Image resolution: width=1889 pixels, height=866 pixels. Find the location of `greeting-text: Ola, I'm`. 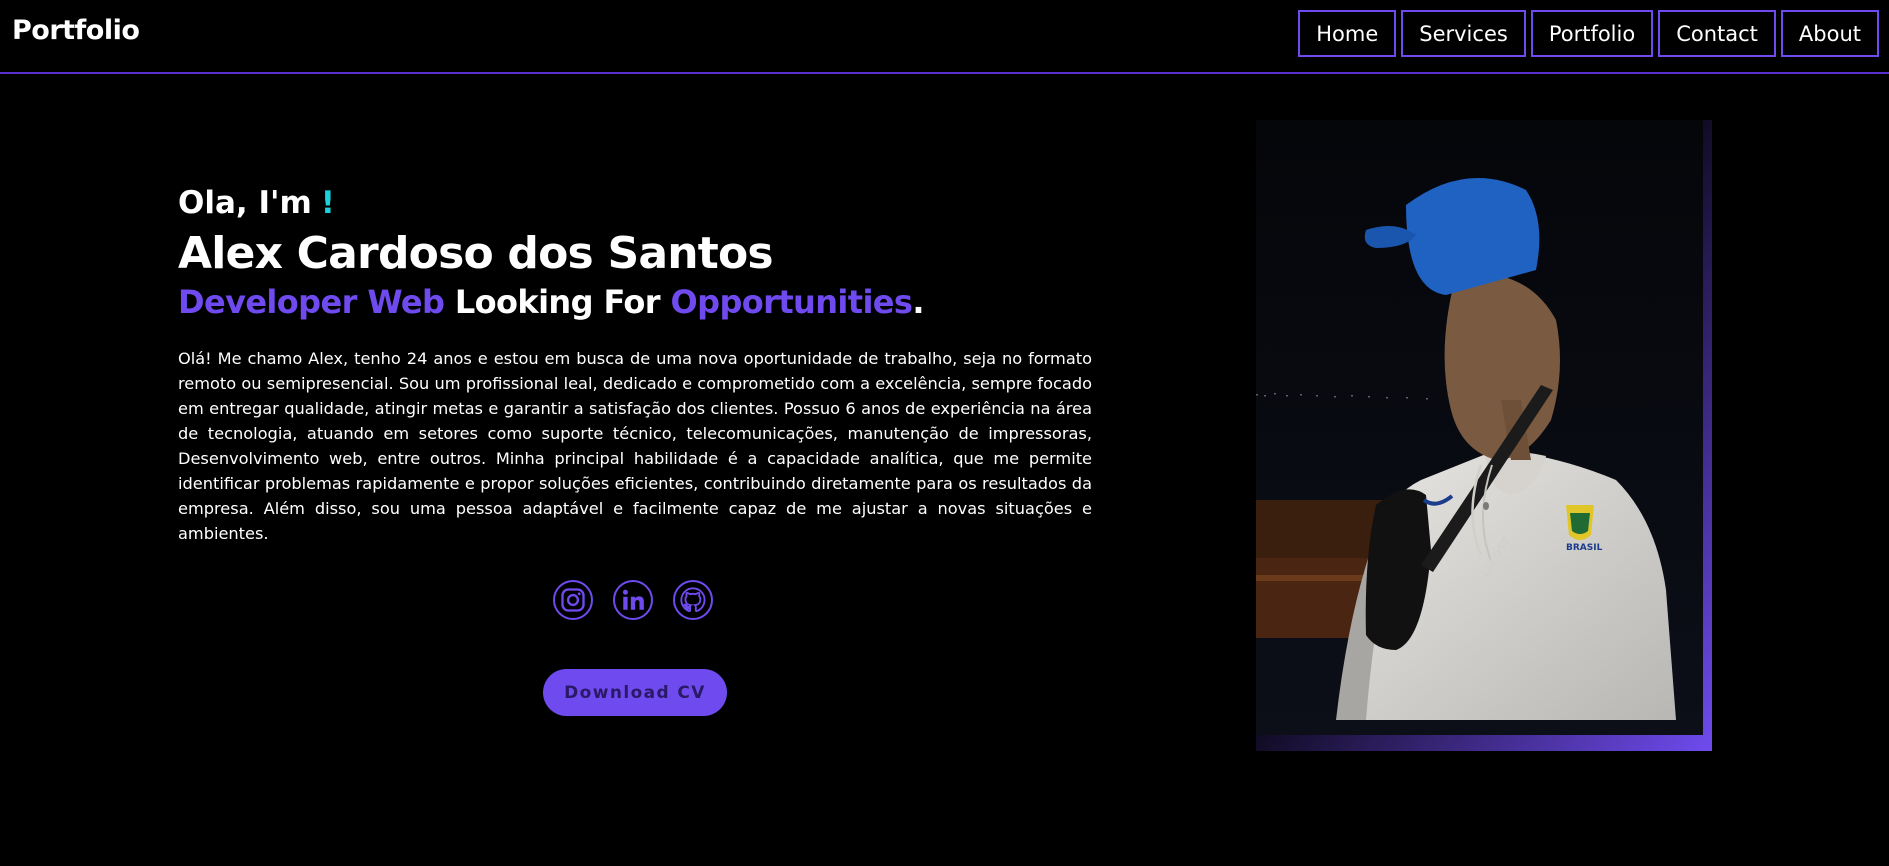

greeting-text: Ola, I'm is located at coordinates (245, 203).